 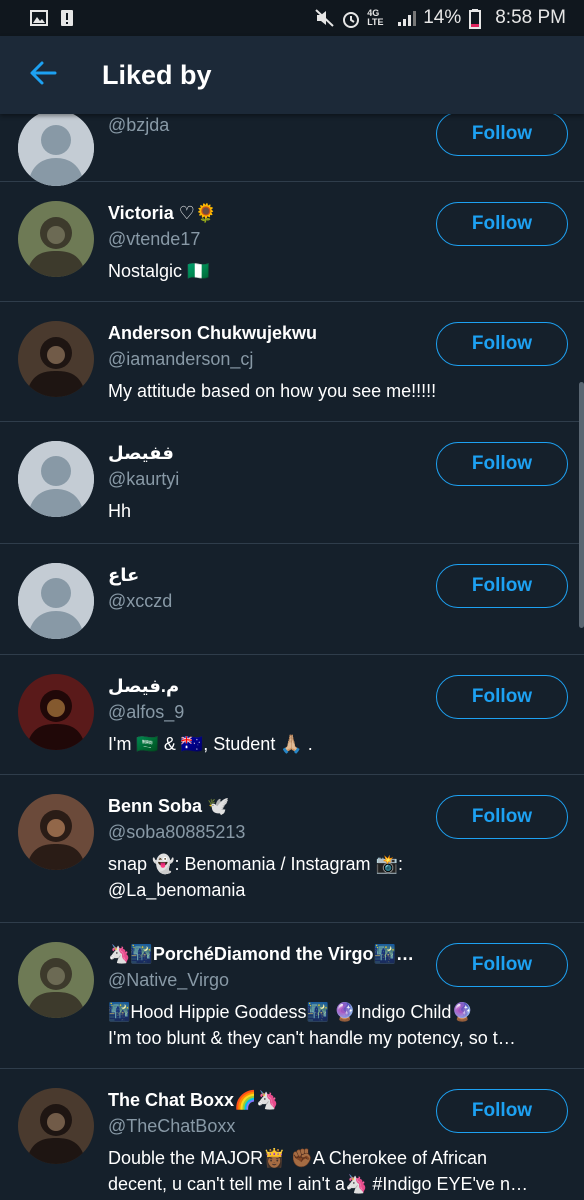 What do you see at coordinates (530, 17) in the screenshot?
I see `clock: 8:58 PM` at bounding box center [530, 17].